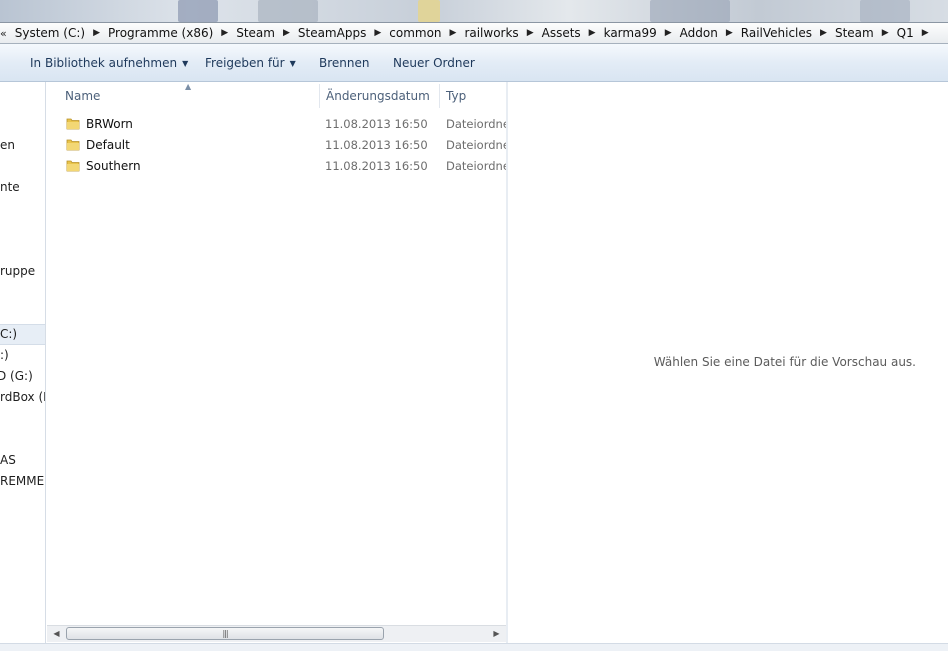 The image size is (948, 651). Describe the element at coordinates (476, 96) in the screenshot. I see `column-header-type: Typ` at that location.